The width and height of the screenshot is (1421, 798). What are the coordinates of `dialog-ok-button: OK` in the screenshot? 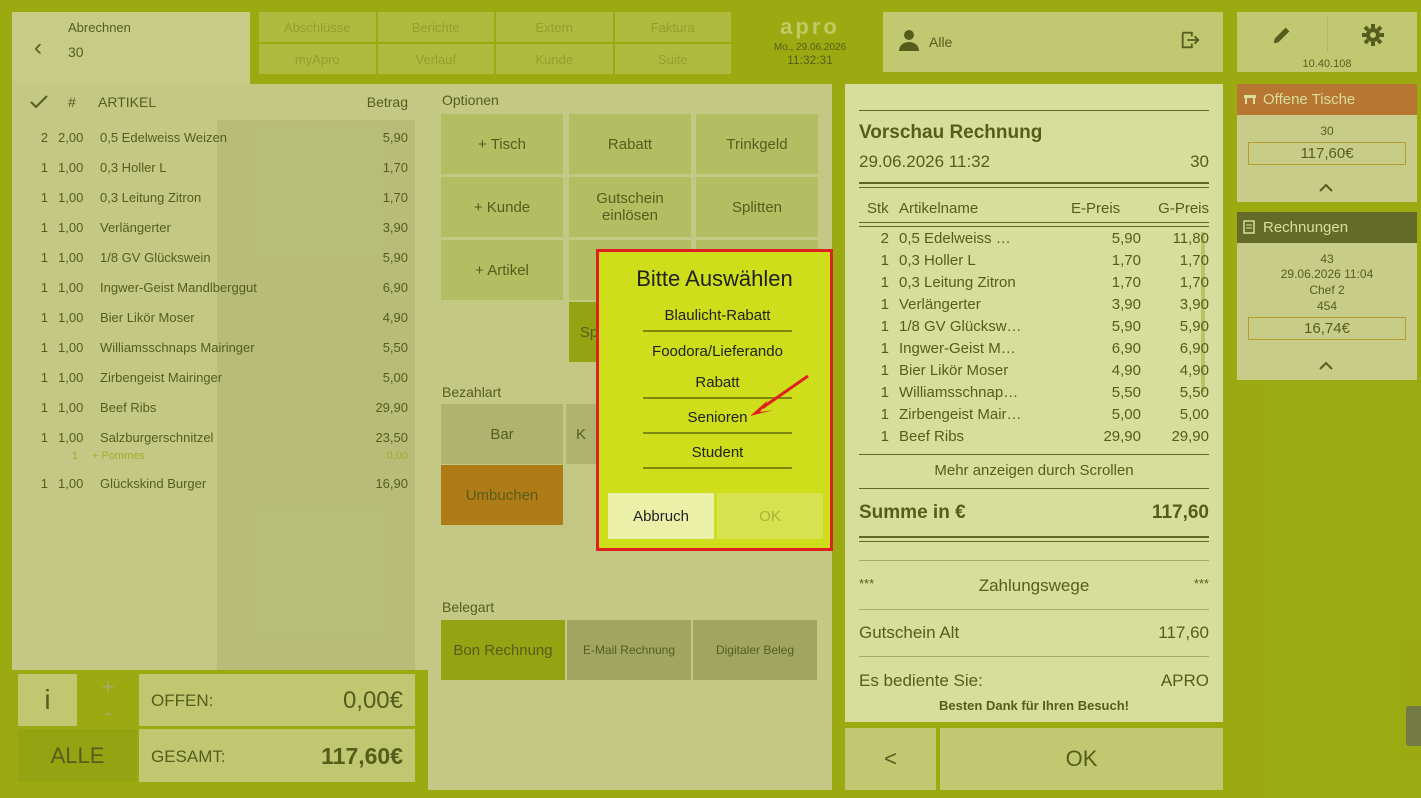 It's located at (770, 516).